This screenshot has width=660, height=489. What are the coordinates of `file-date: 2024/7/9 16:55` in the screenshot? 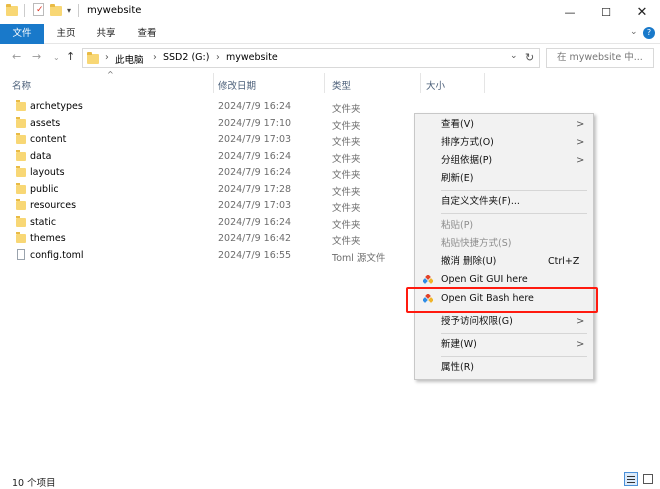 It's located at (255, 255).